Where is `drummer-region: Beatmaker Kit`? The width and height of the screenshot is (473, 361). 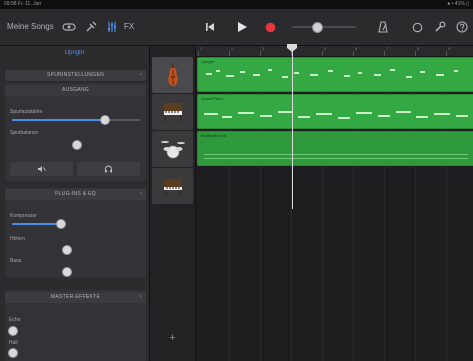
drummer-region: Beatmaker Kit is located at coordinates (335, 148).